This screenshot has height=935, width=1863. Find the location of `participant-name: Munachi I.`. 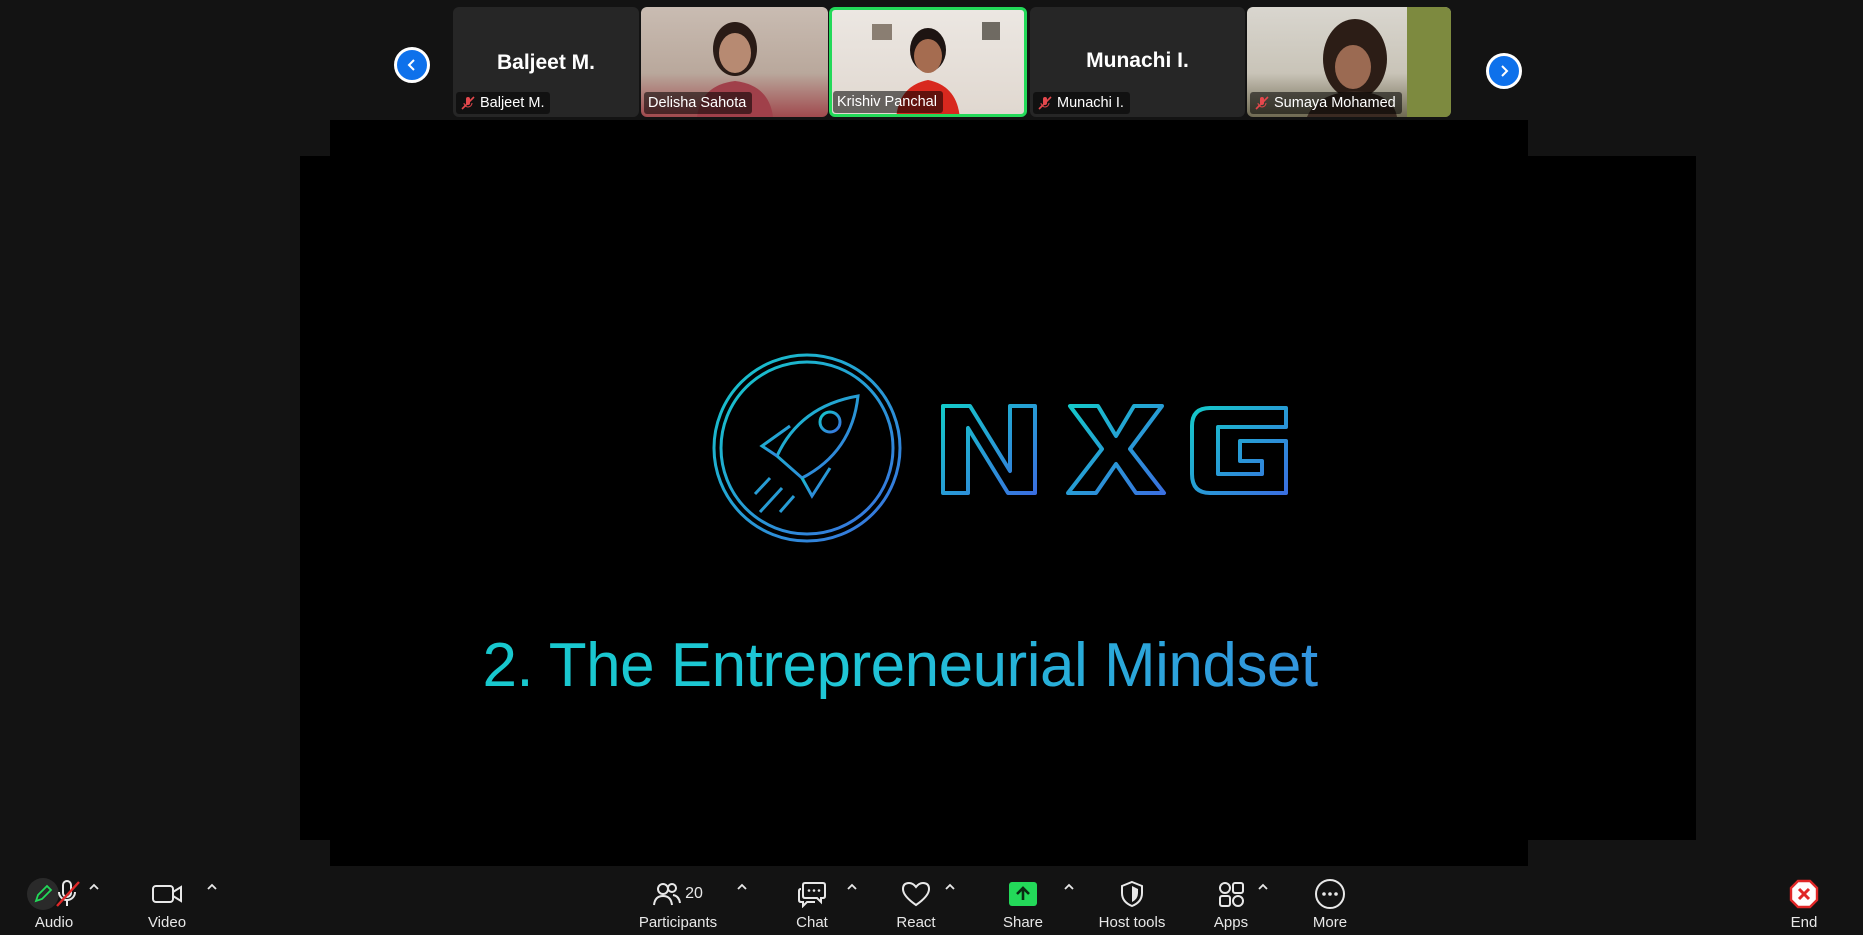

participant-name: Munachi I. is located at coordinates (1090, 103).